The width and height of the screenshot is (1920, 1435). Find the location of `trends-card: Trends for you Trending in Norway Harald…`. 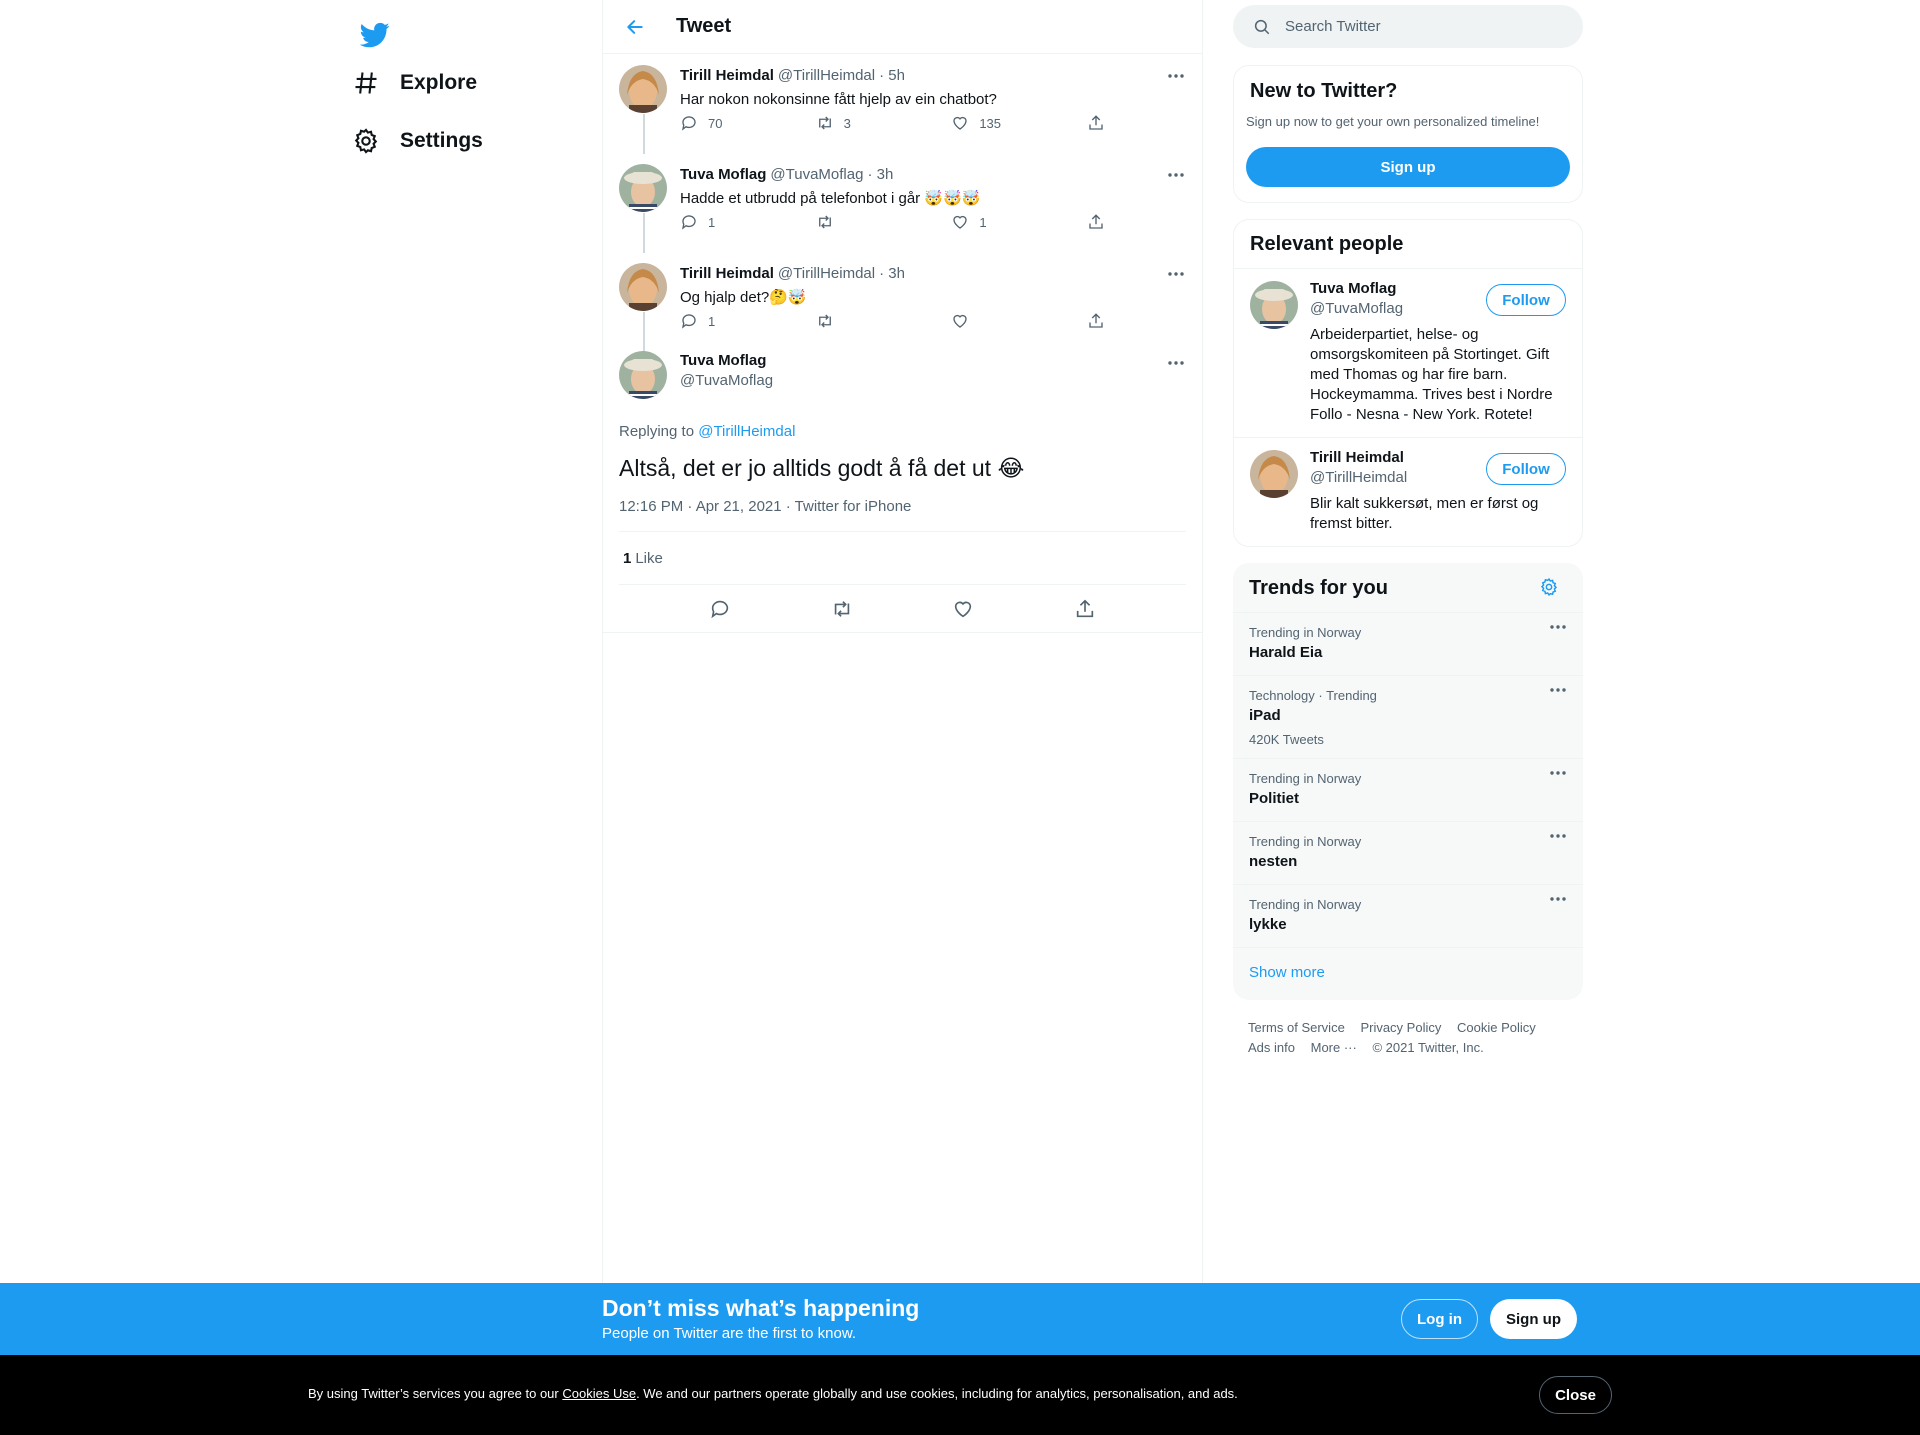

trends-card: Trends for you Trending in Norway Harald… is located at coordinates (1408, 781).